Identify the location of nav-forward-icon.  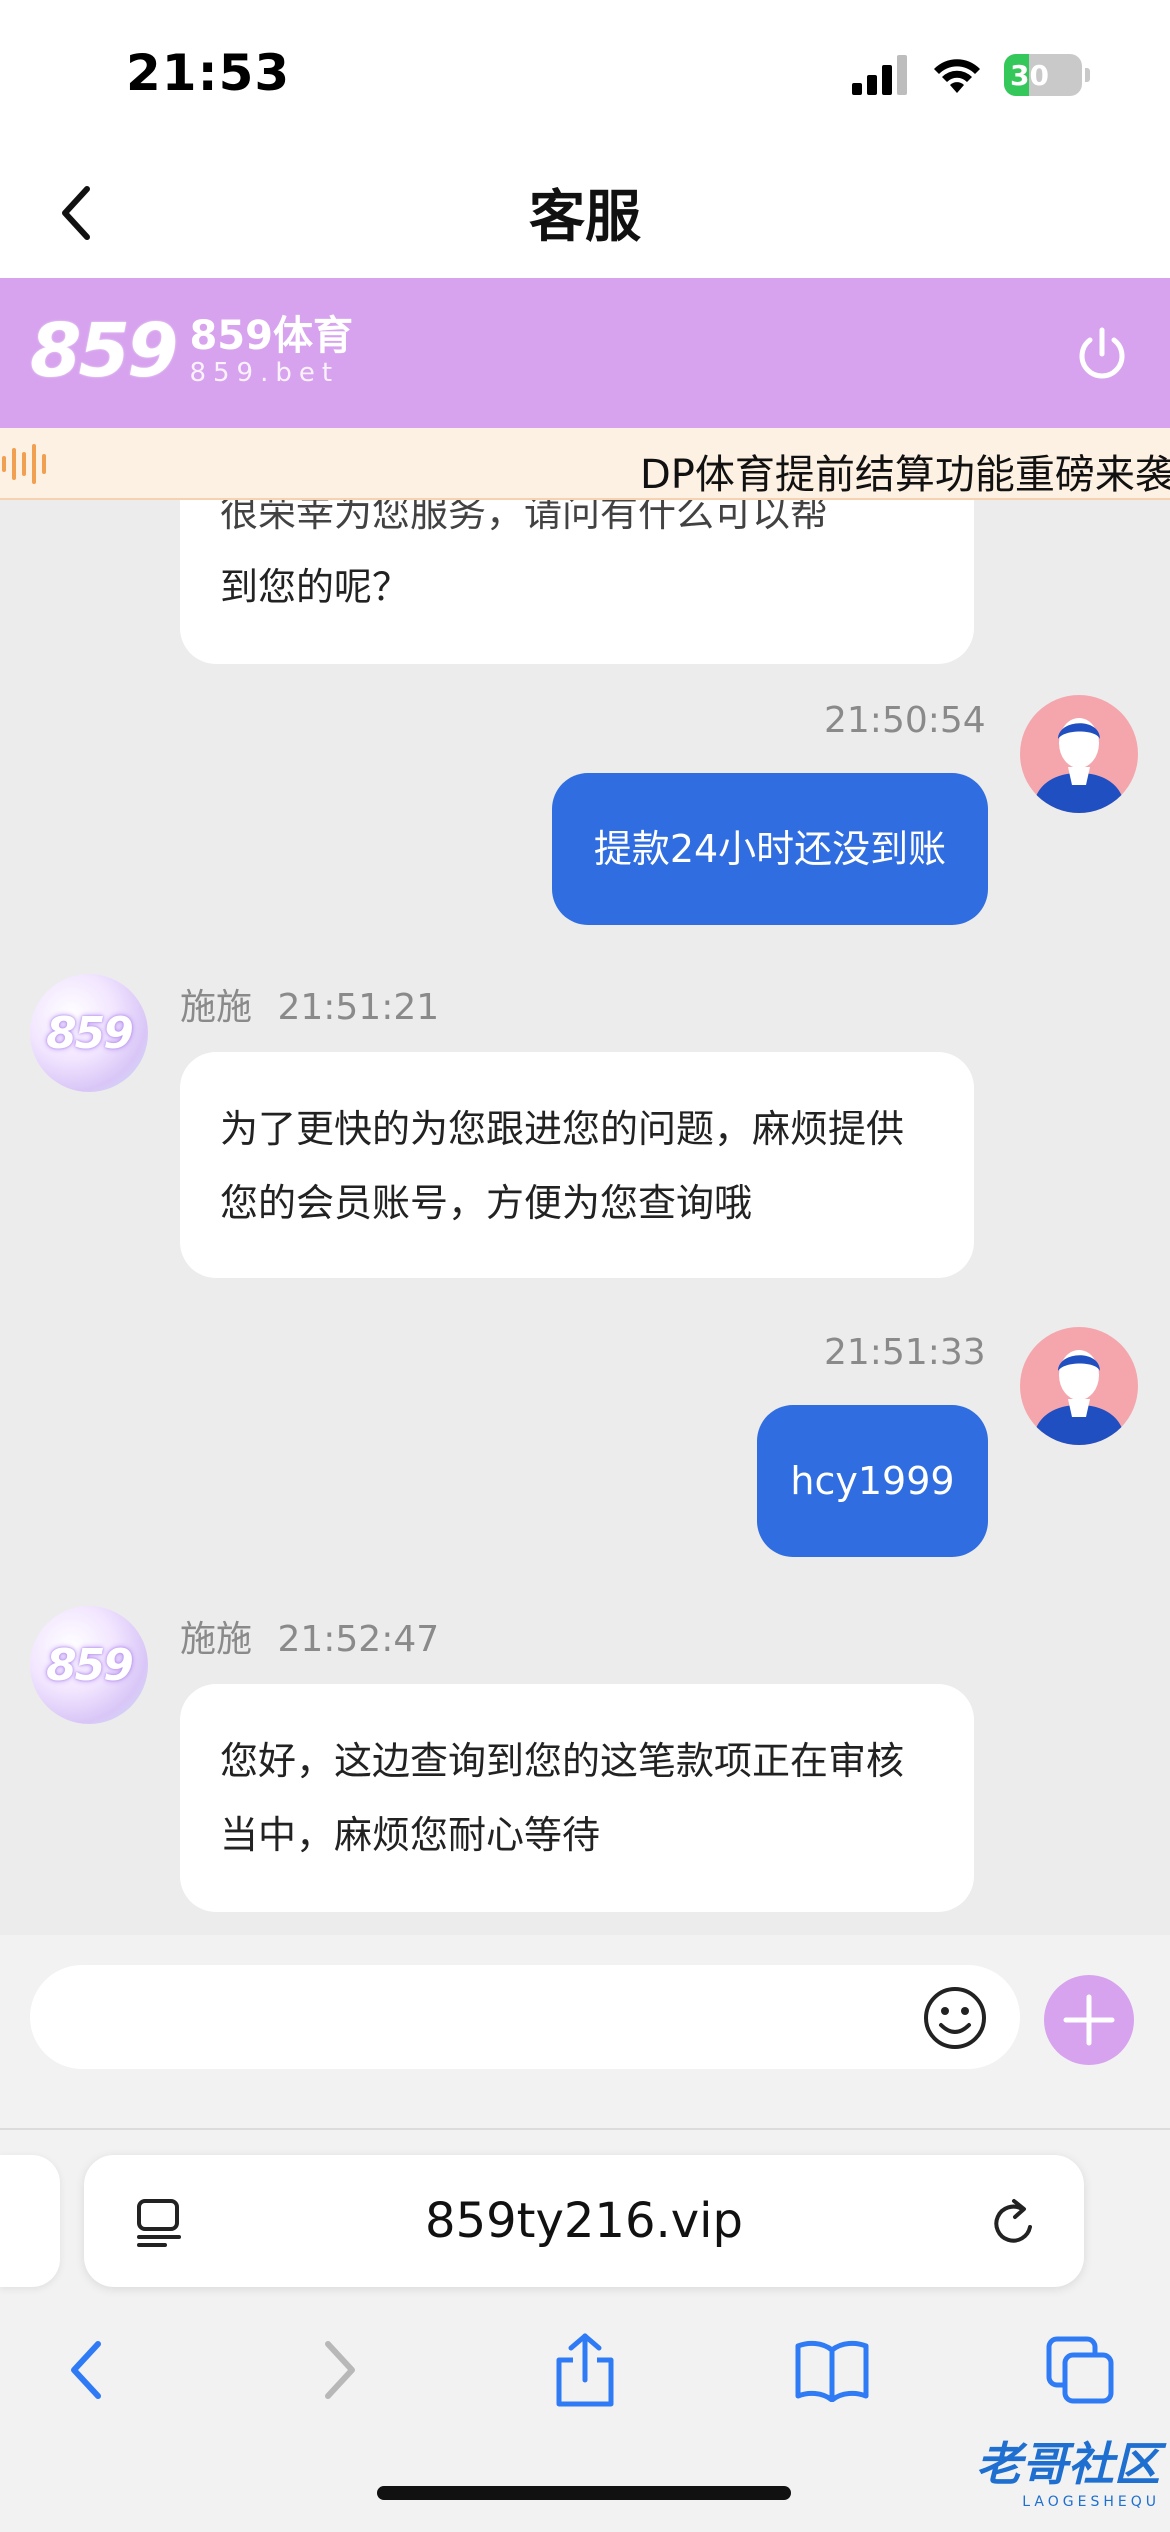
(340, 2370).